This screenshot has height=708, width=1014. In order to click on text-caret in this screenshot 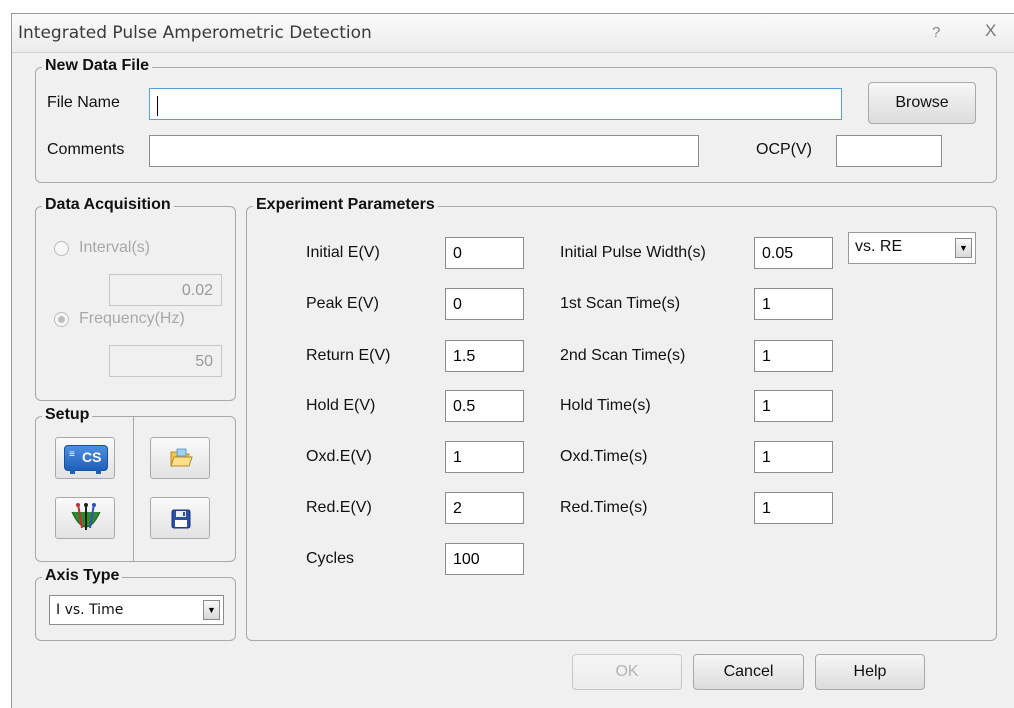, I will do `click(157, 106)`.